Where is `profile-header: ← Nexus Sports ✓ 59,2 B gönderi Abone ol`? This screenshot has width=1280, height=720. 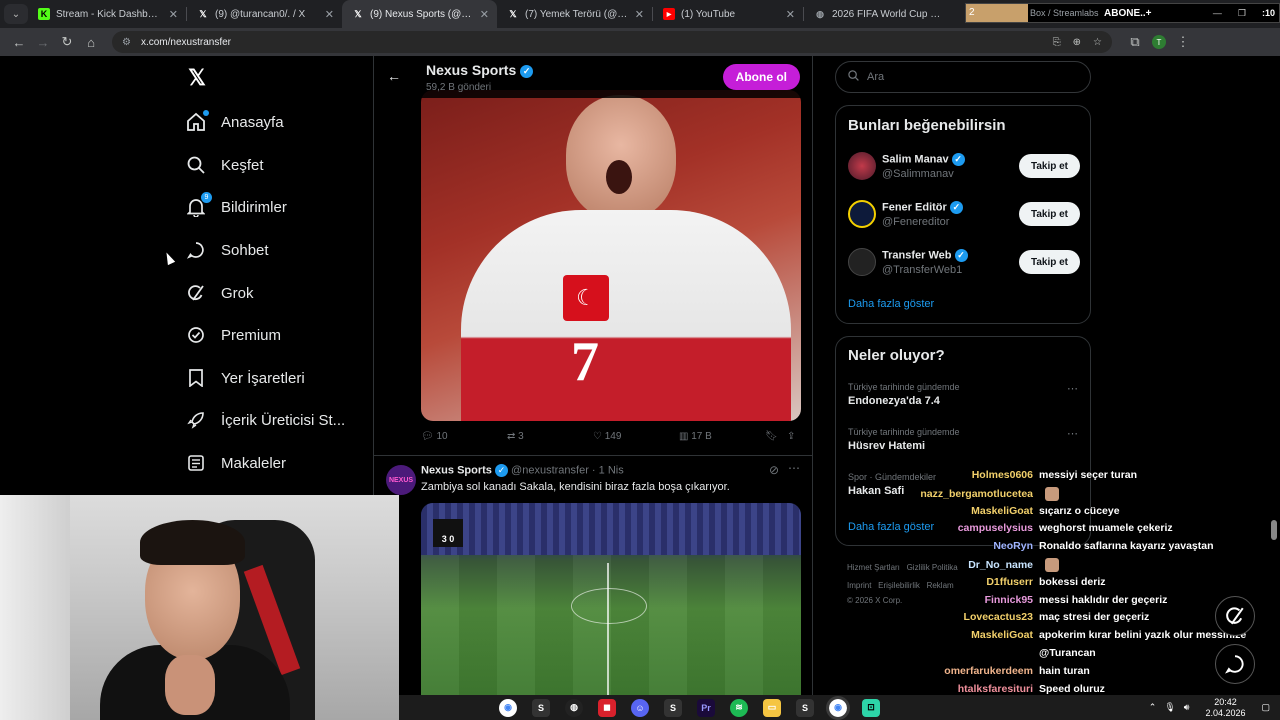
profile-header: ← Nexus Sports ✓ 59,2 B gönderi Abone ol is located at coordinates (593, 77).